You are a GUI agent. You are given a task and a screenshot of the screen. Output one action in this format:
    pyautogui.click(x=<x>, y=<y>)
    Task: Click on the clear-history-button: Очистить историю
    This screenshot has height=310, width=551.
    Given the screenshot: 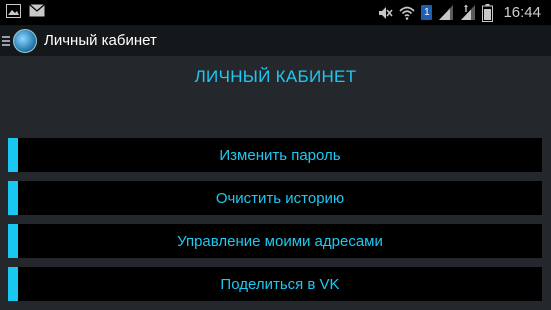 What is the action you would take?
    pyautogui.click(x=275, y=198)
    